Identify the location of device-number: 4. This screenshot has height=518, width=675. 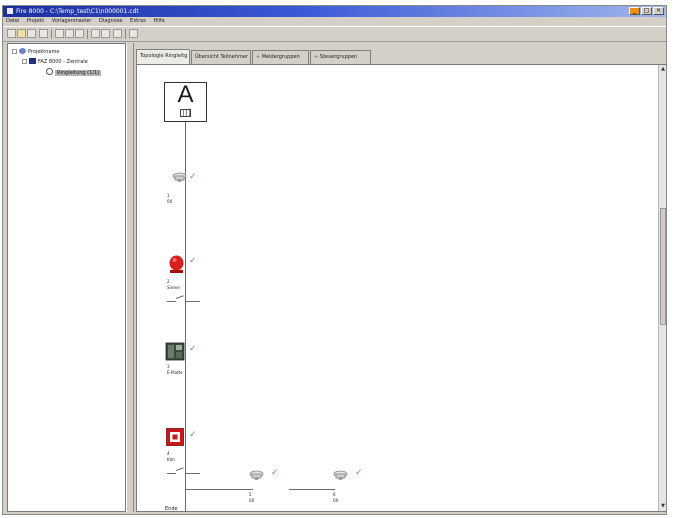
(168, 453).